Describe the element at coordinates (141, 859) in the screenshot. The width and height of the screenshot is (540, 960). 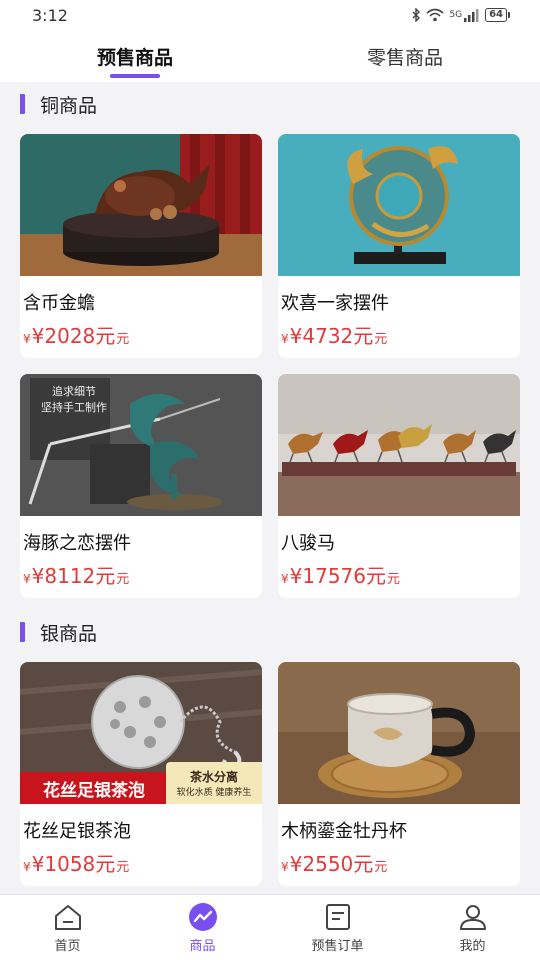
I see `product-price: ¥ ¥1058元 元` at that location.